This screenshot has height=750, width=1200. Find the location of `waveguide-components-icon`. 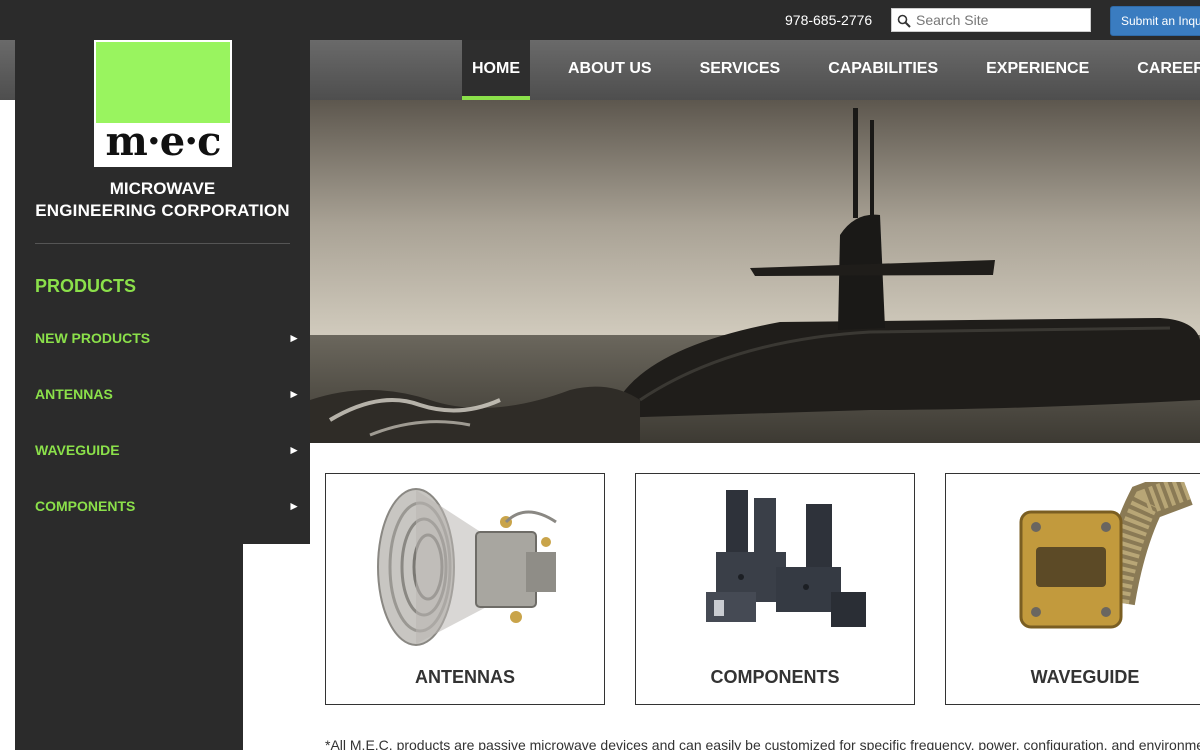

waveguide-components-icon is located at coordinates (786, 558).